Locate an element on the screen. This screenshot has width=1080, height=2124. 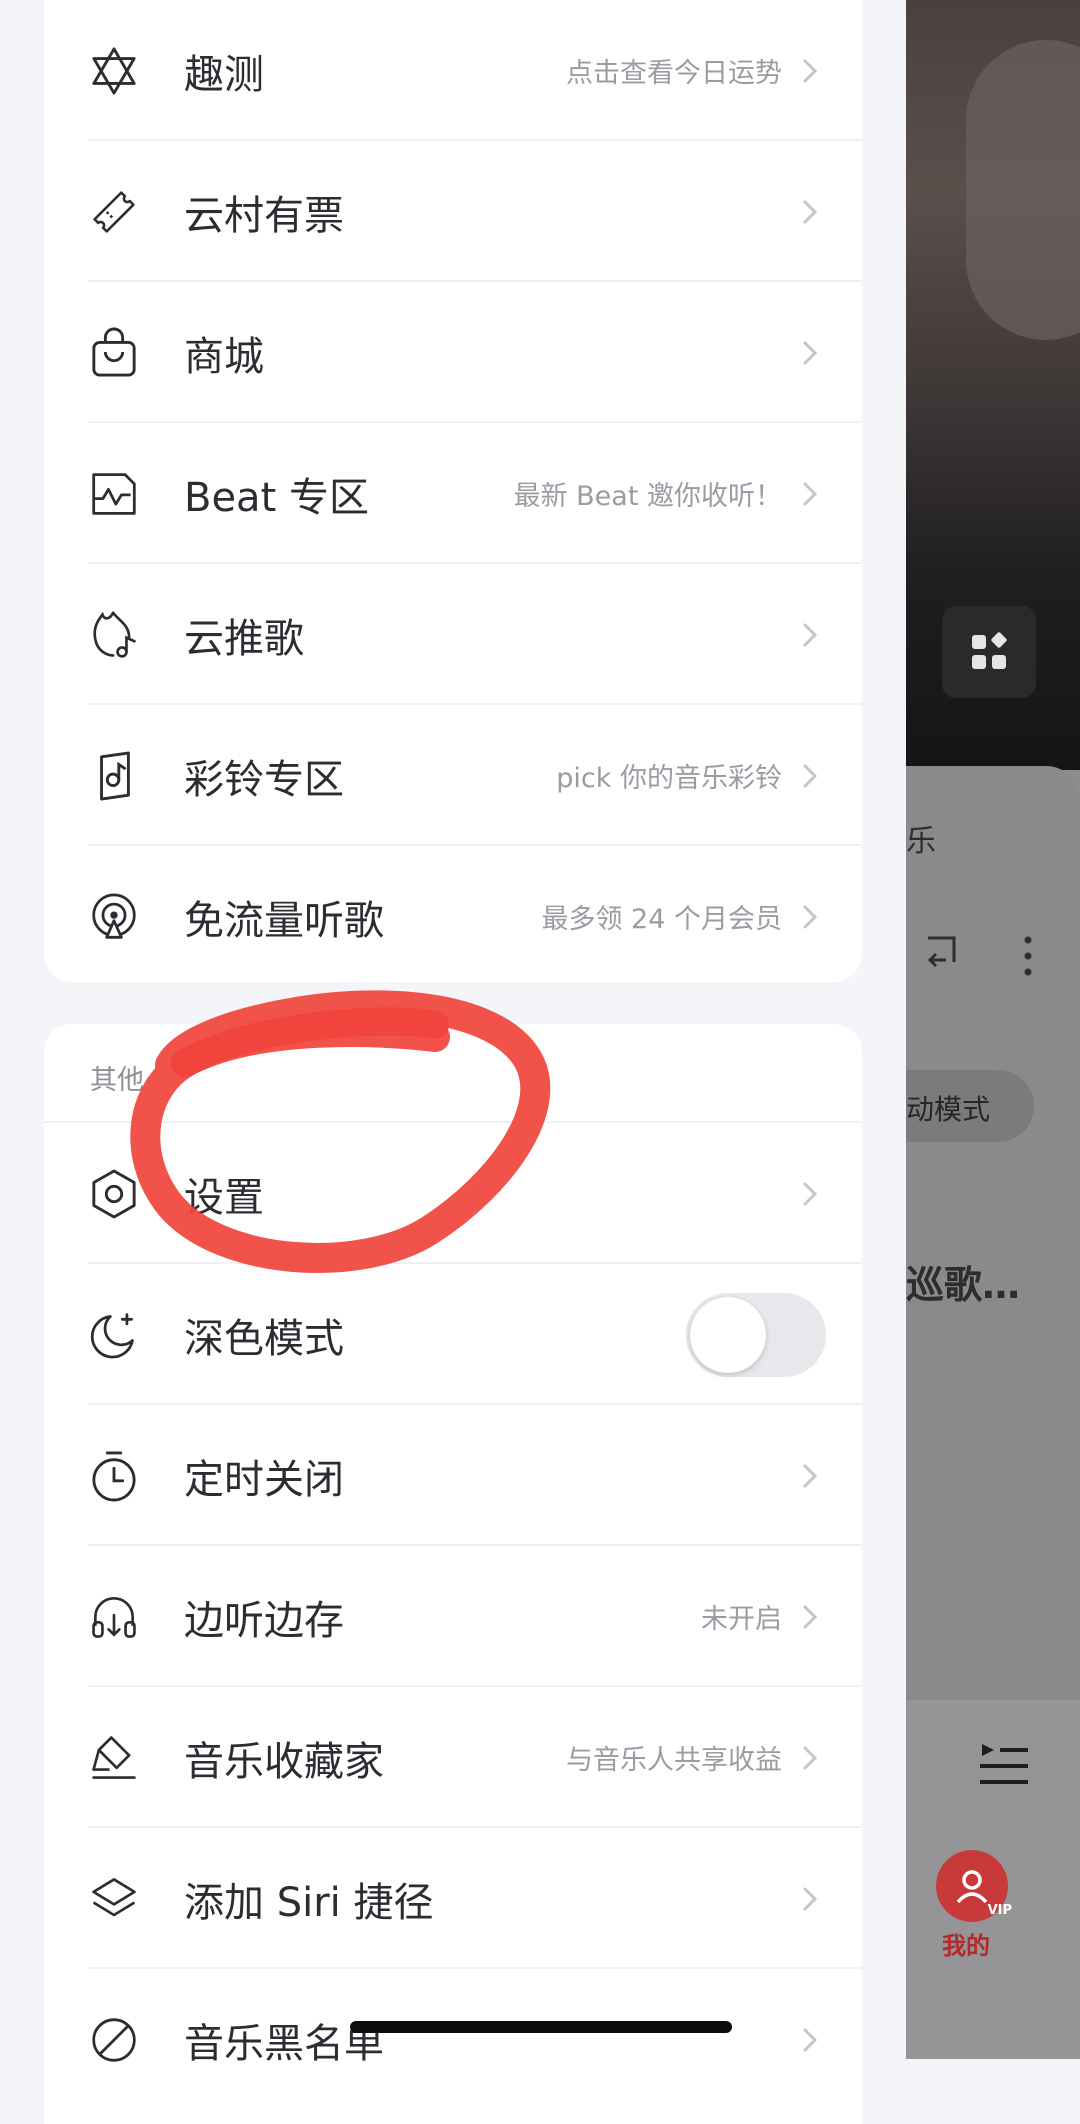
background-mode-pill: 动模式 is located at coordinates (970, 1106).